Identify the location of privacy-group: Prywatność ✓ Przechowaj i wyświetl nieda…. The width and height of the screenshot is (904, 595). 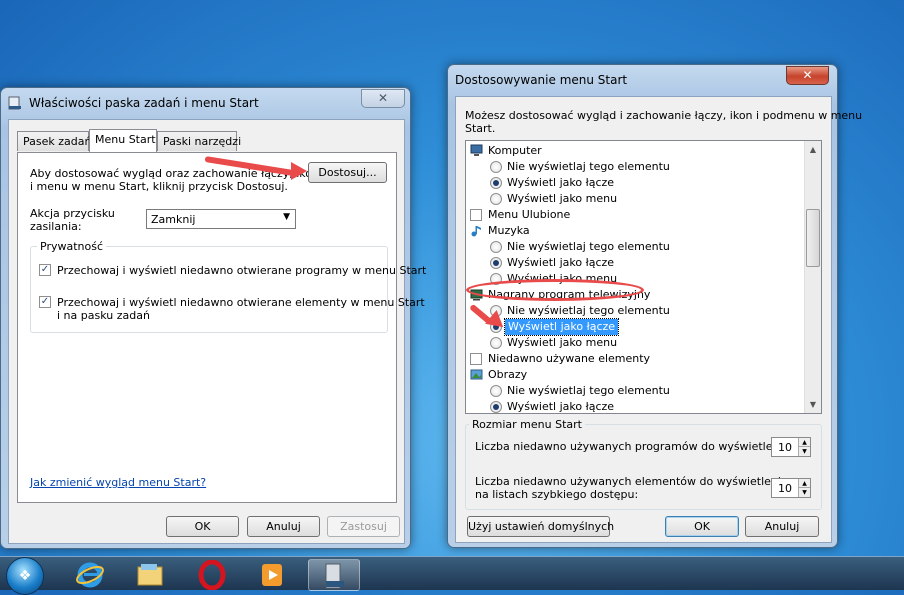
(228, 286).